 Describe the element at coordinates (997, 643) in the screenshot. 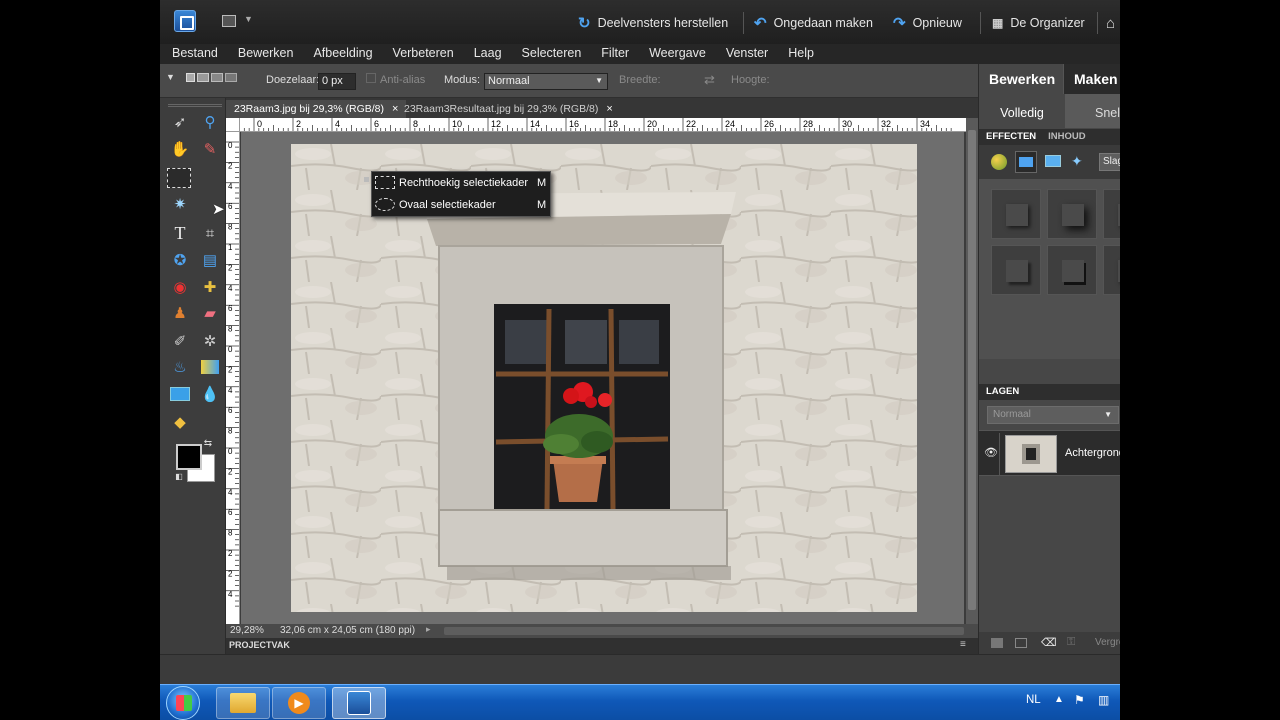

I see `new-layer-icon` at that location.